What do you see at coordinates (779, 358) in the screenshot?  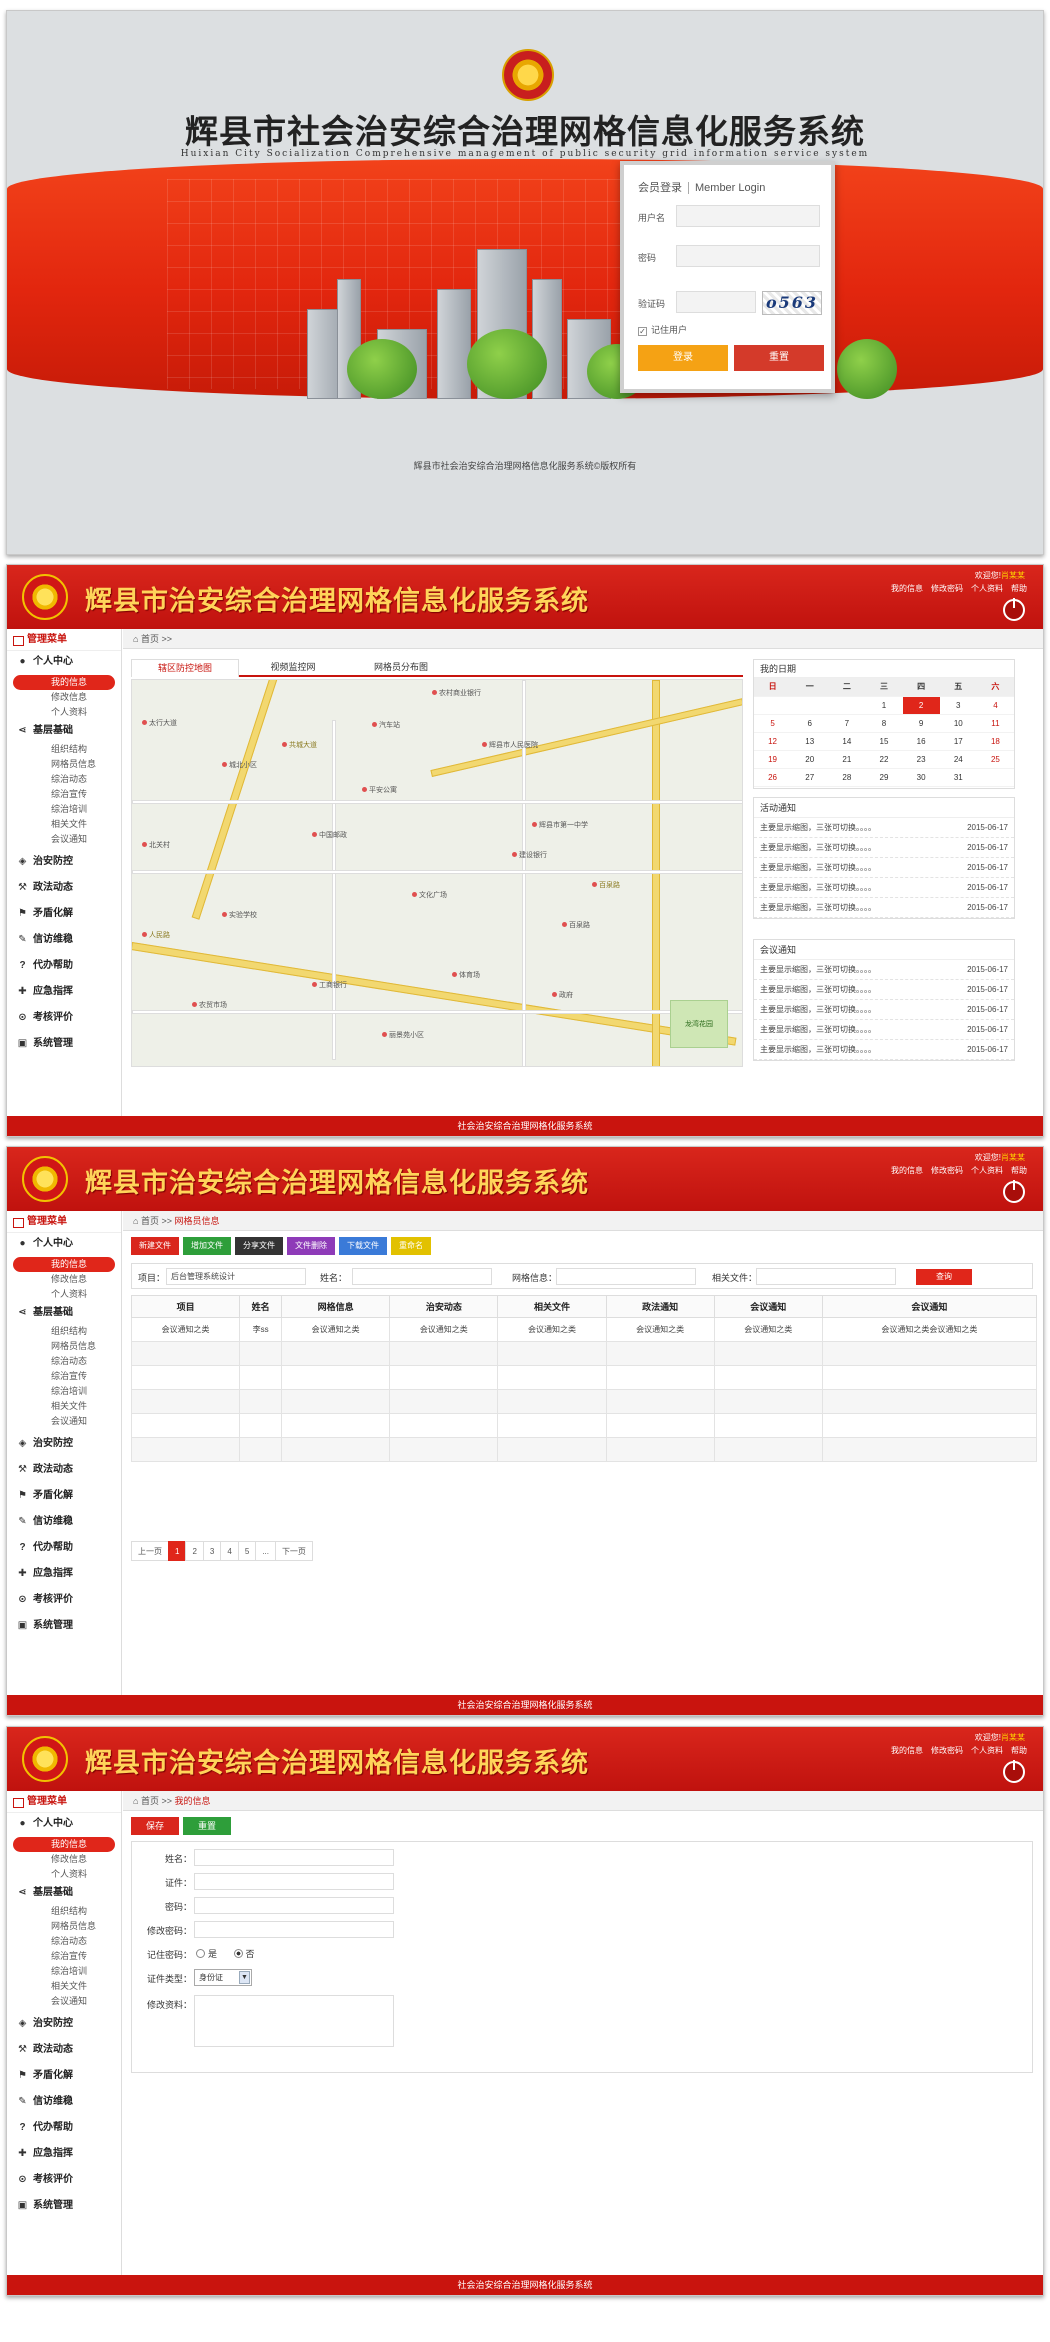 I see `reset-button: 重置` at bounding box center [779, 358].